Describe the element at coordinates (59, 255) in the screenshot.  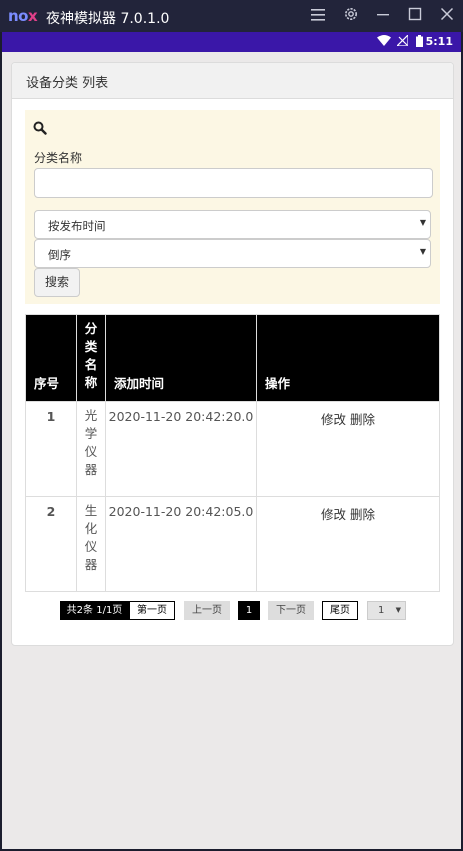
I see `order-value: 倒序` at that location.